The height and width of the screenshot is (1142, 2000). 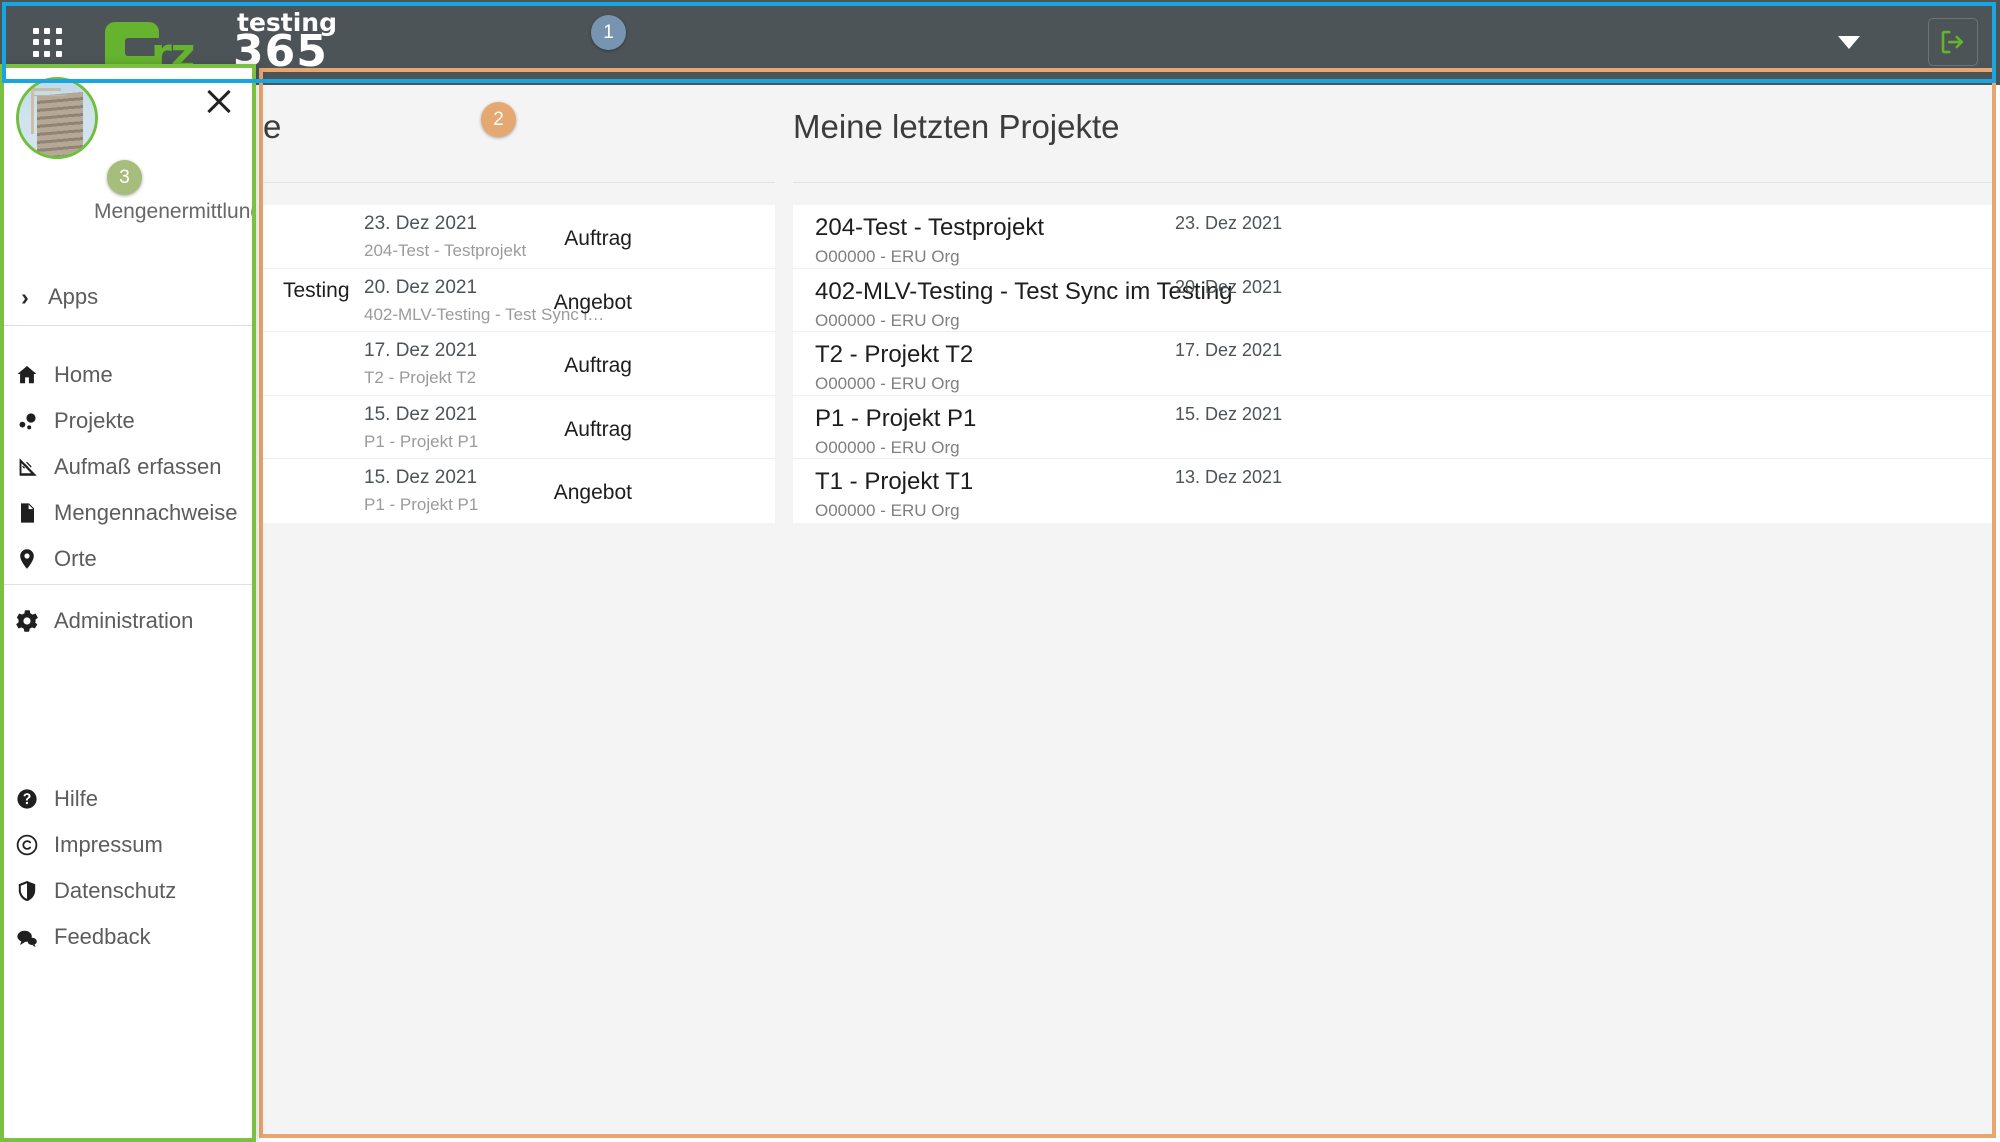 I want to click on sidebar-item-projekte: Projekte, so click(x=128, y=421).